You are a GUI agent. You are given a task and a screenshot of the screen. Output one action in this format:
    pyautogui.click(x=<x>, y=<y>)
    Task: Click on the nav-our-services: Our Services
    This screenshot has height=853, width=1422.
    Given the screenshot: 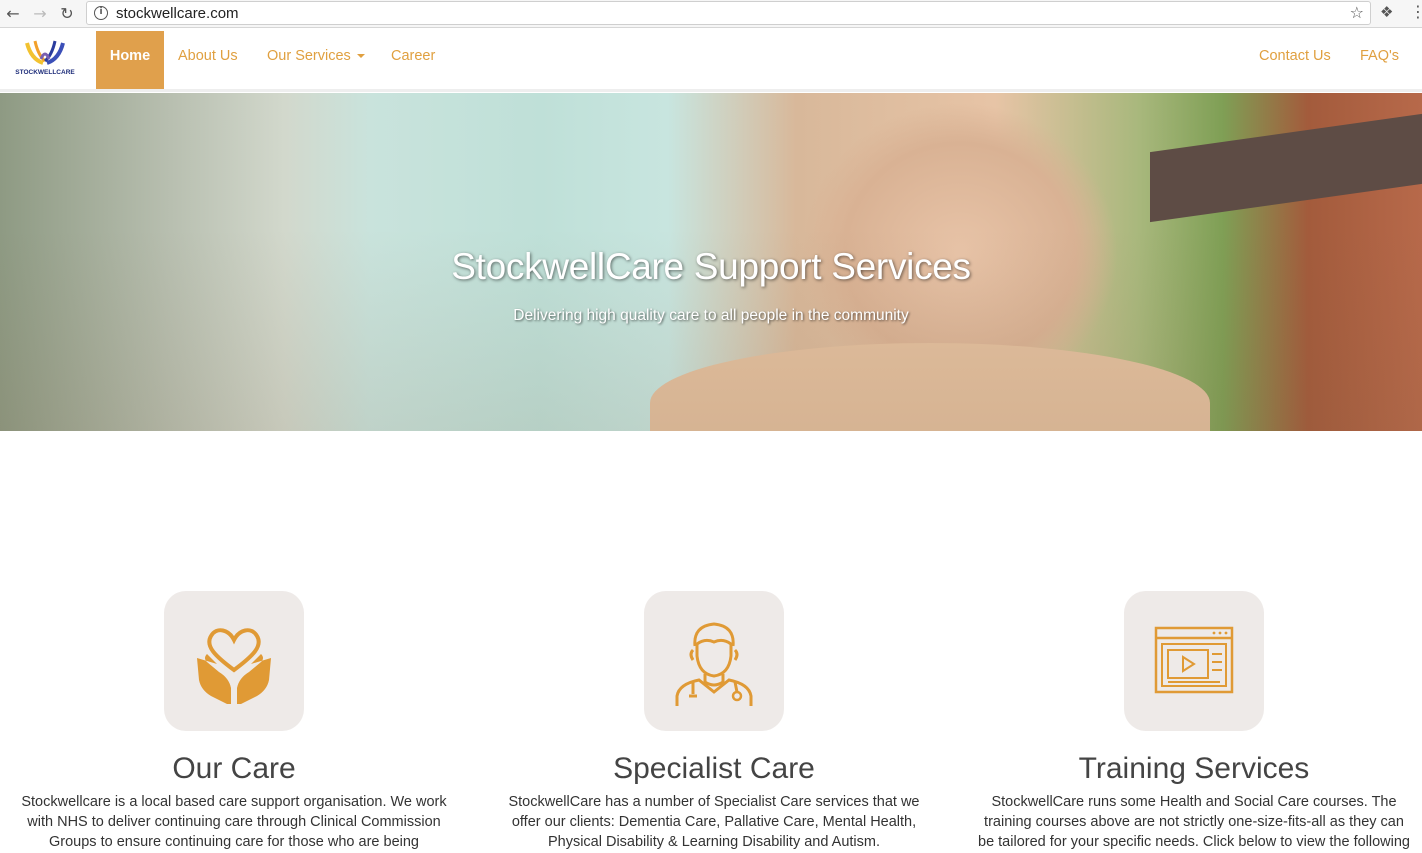 What is the action you would take?
    pyautogui.click(x=316, y=60)
    